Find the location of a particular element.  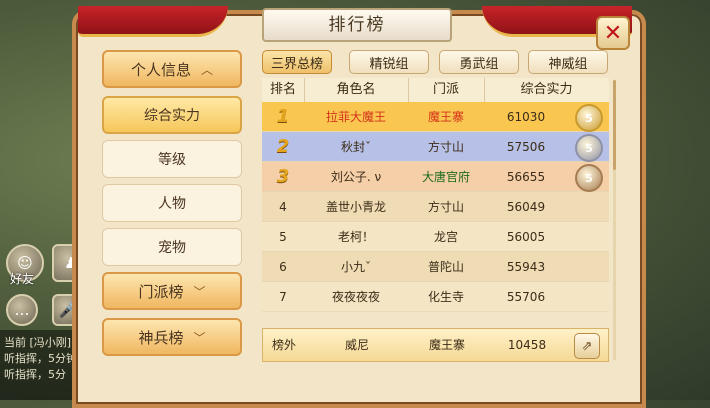

menu-section-label: 门派榜 is located at coordinates (161, 291).